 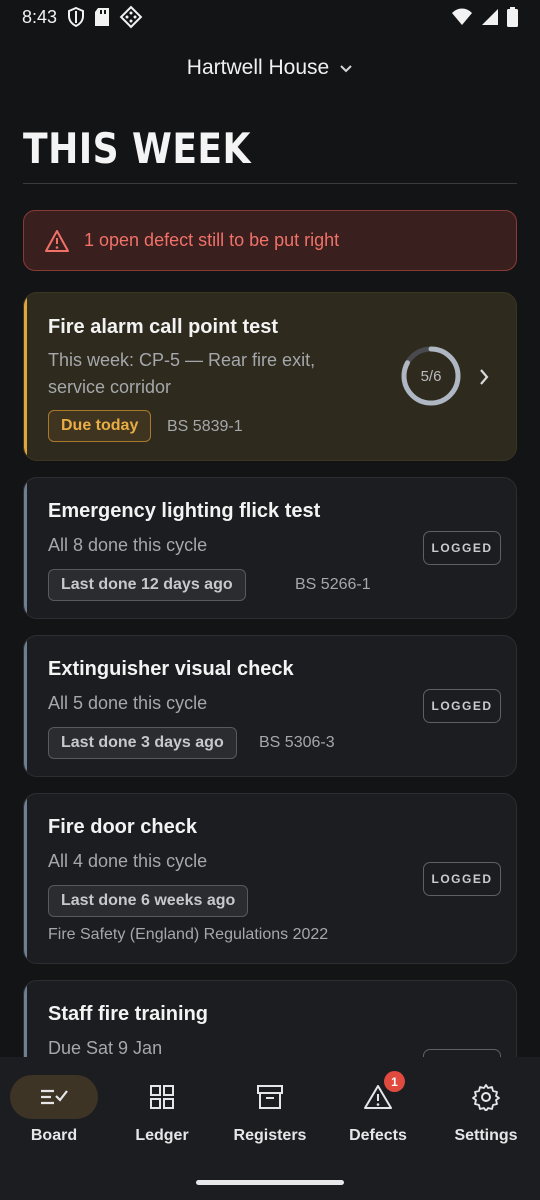 I want to click on status-time: 8:43, so click(x=40, y=16).